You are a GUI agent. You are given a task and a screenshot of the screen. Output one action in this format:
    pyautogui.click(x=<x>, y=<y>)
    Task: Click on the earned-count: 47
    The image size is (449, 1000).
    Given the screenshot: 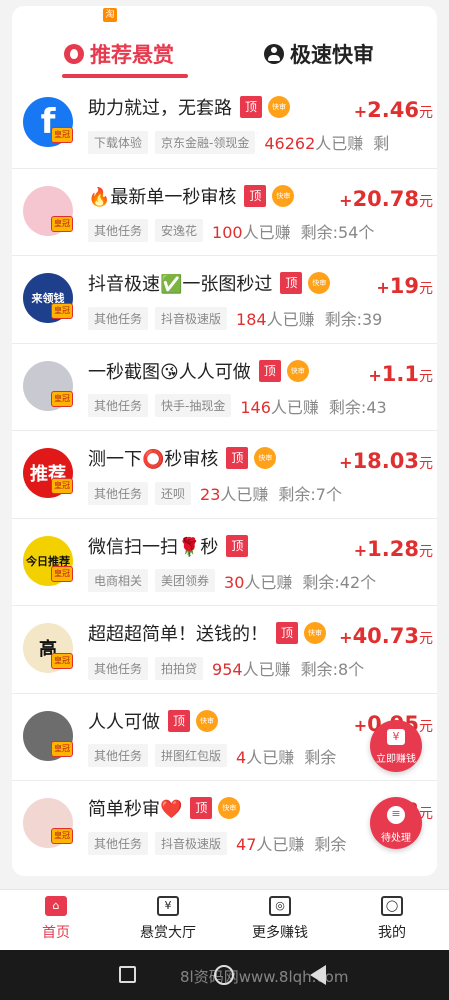 What is the action you would take?
    pyautogui.click(x=246, y=844)
    